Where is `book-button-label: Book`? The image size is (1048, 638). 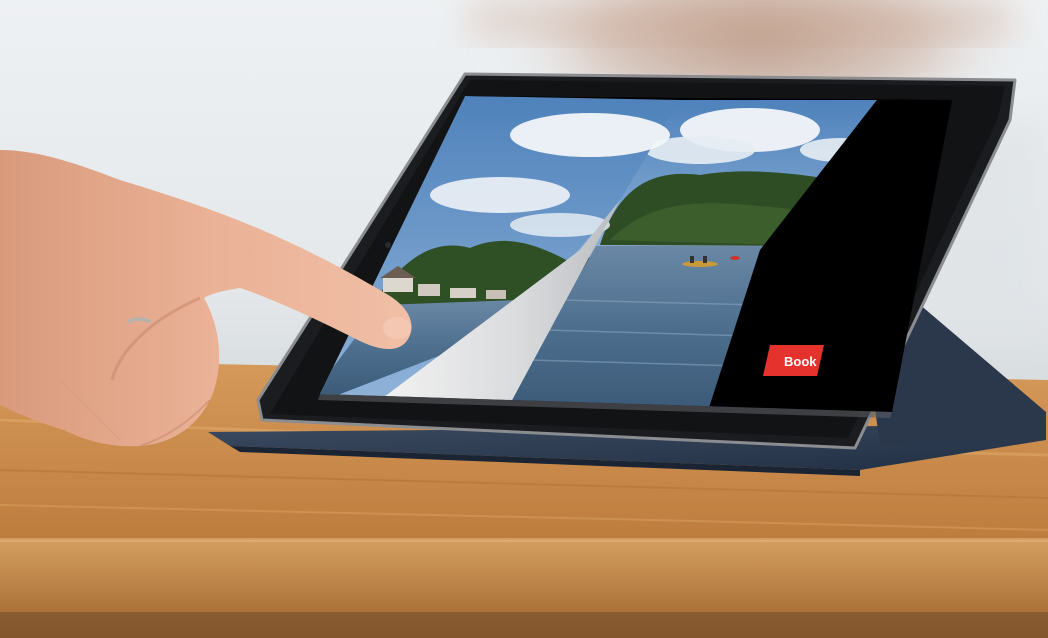 book-button-label: Book is located at coordinates (800, 361).